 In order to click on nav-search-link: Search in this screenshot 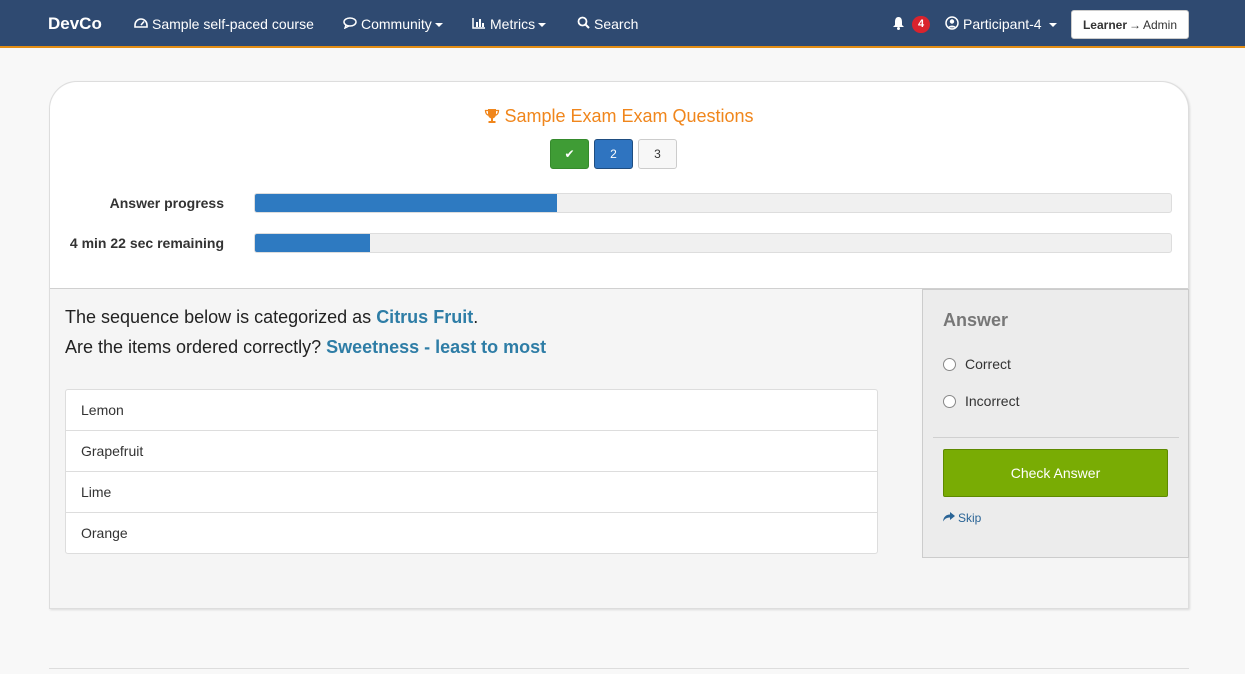, I will do `click(607, 24)`.